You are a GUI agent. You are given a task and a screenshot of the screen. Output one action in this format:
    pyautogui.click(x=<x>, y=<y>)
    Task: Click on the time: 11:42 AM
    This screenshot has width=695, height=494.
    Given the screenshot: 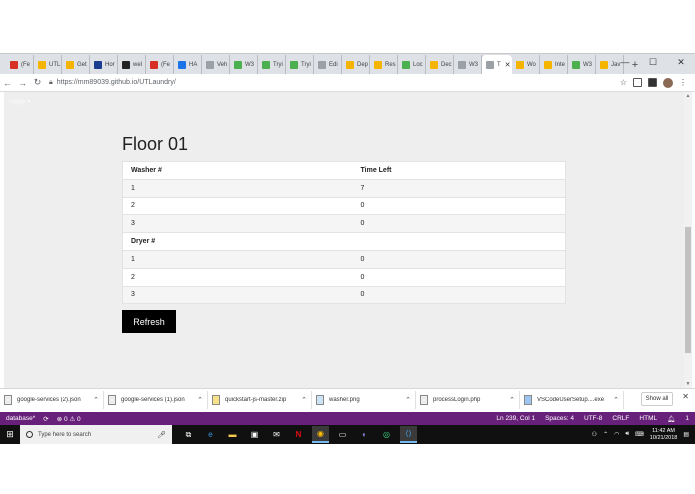 What is the action you would take?
    pyautogui.click(x=663, y=430)
    